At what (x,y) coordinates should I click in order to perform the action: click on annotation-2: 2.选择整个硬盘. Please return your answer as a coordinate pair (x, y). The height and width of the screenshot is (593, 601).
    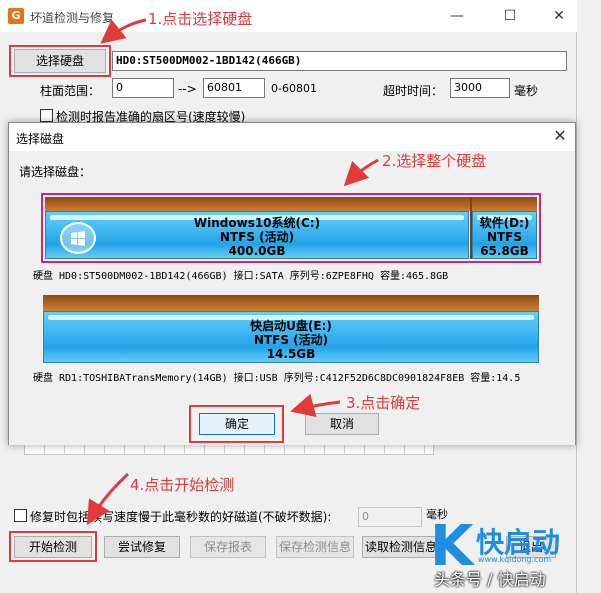
    Looking at the image, I should click on (434, 161).